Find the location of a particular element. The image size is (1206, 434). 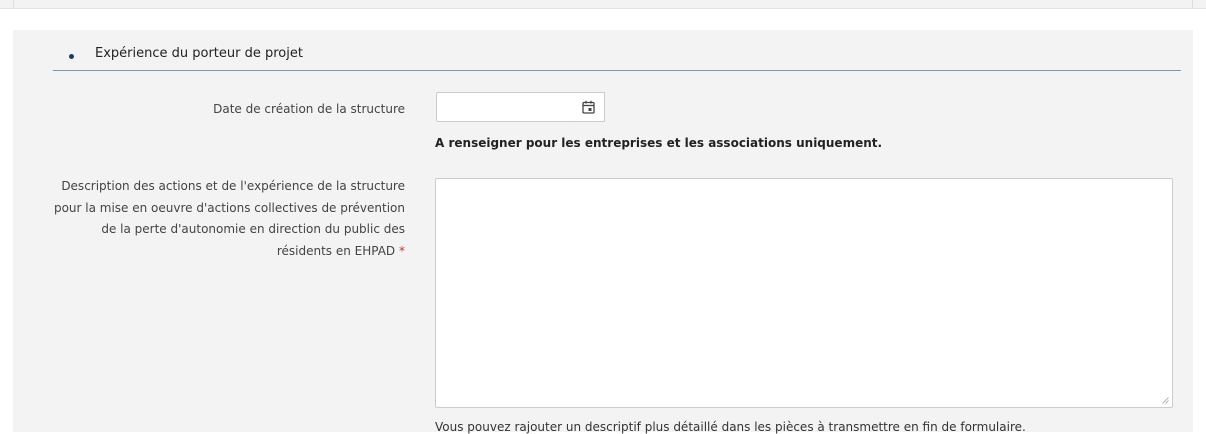

required-marker: * is located at coordinates (402, 250).